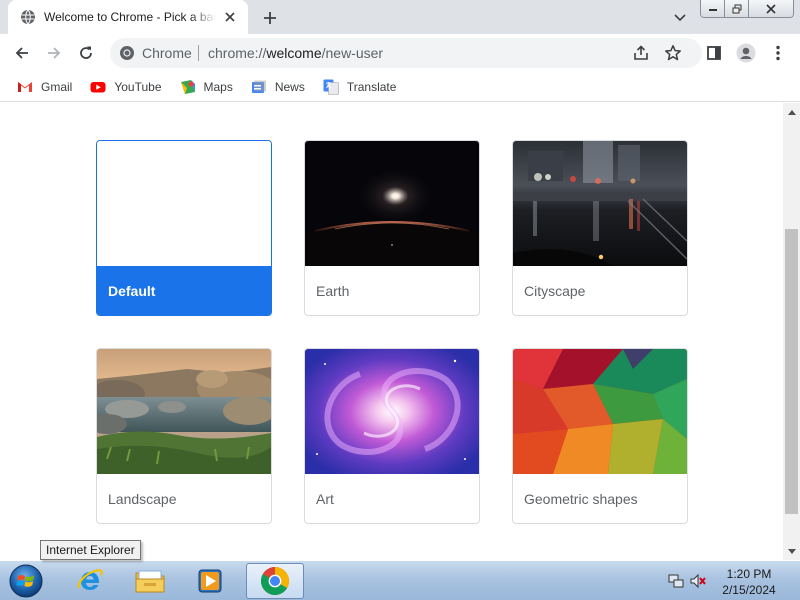 The height and width of the screenshot is (600, 800). I want to click on bookmark-maps: Maps, so click(206, 87).